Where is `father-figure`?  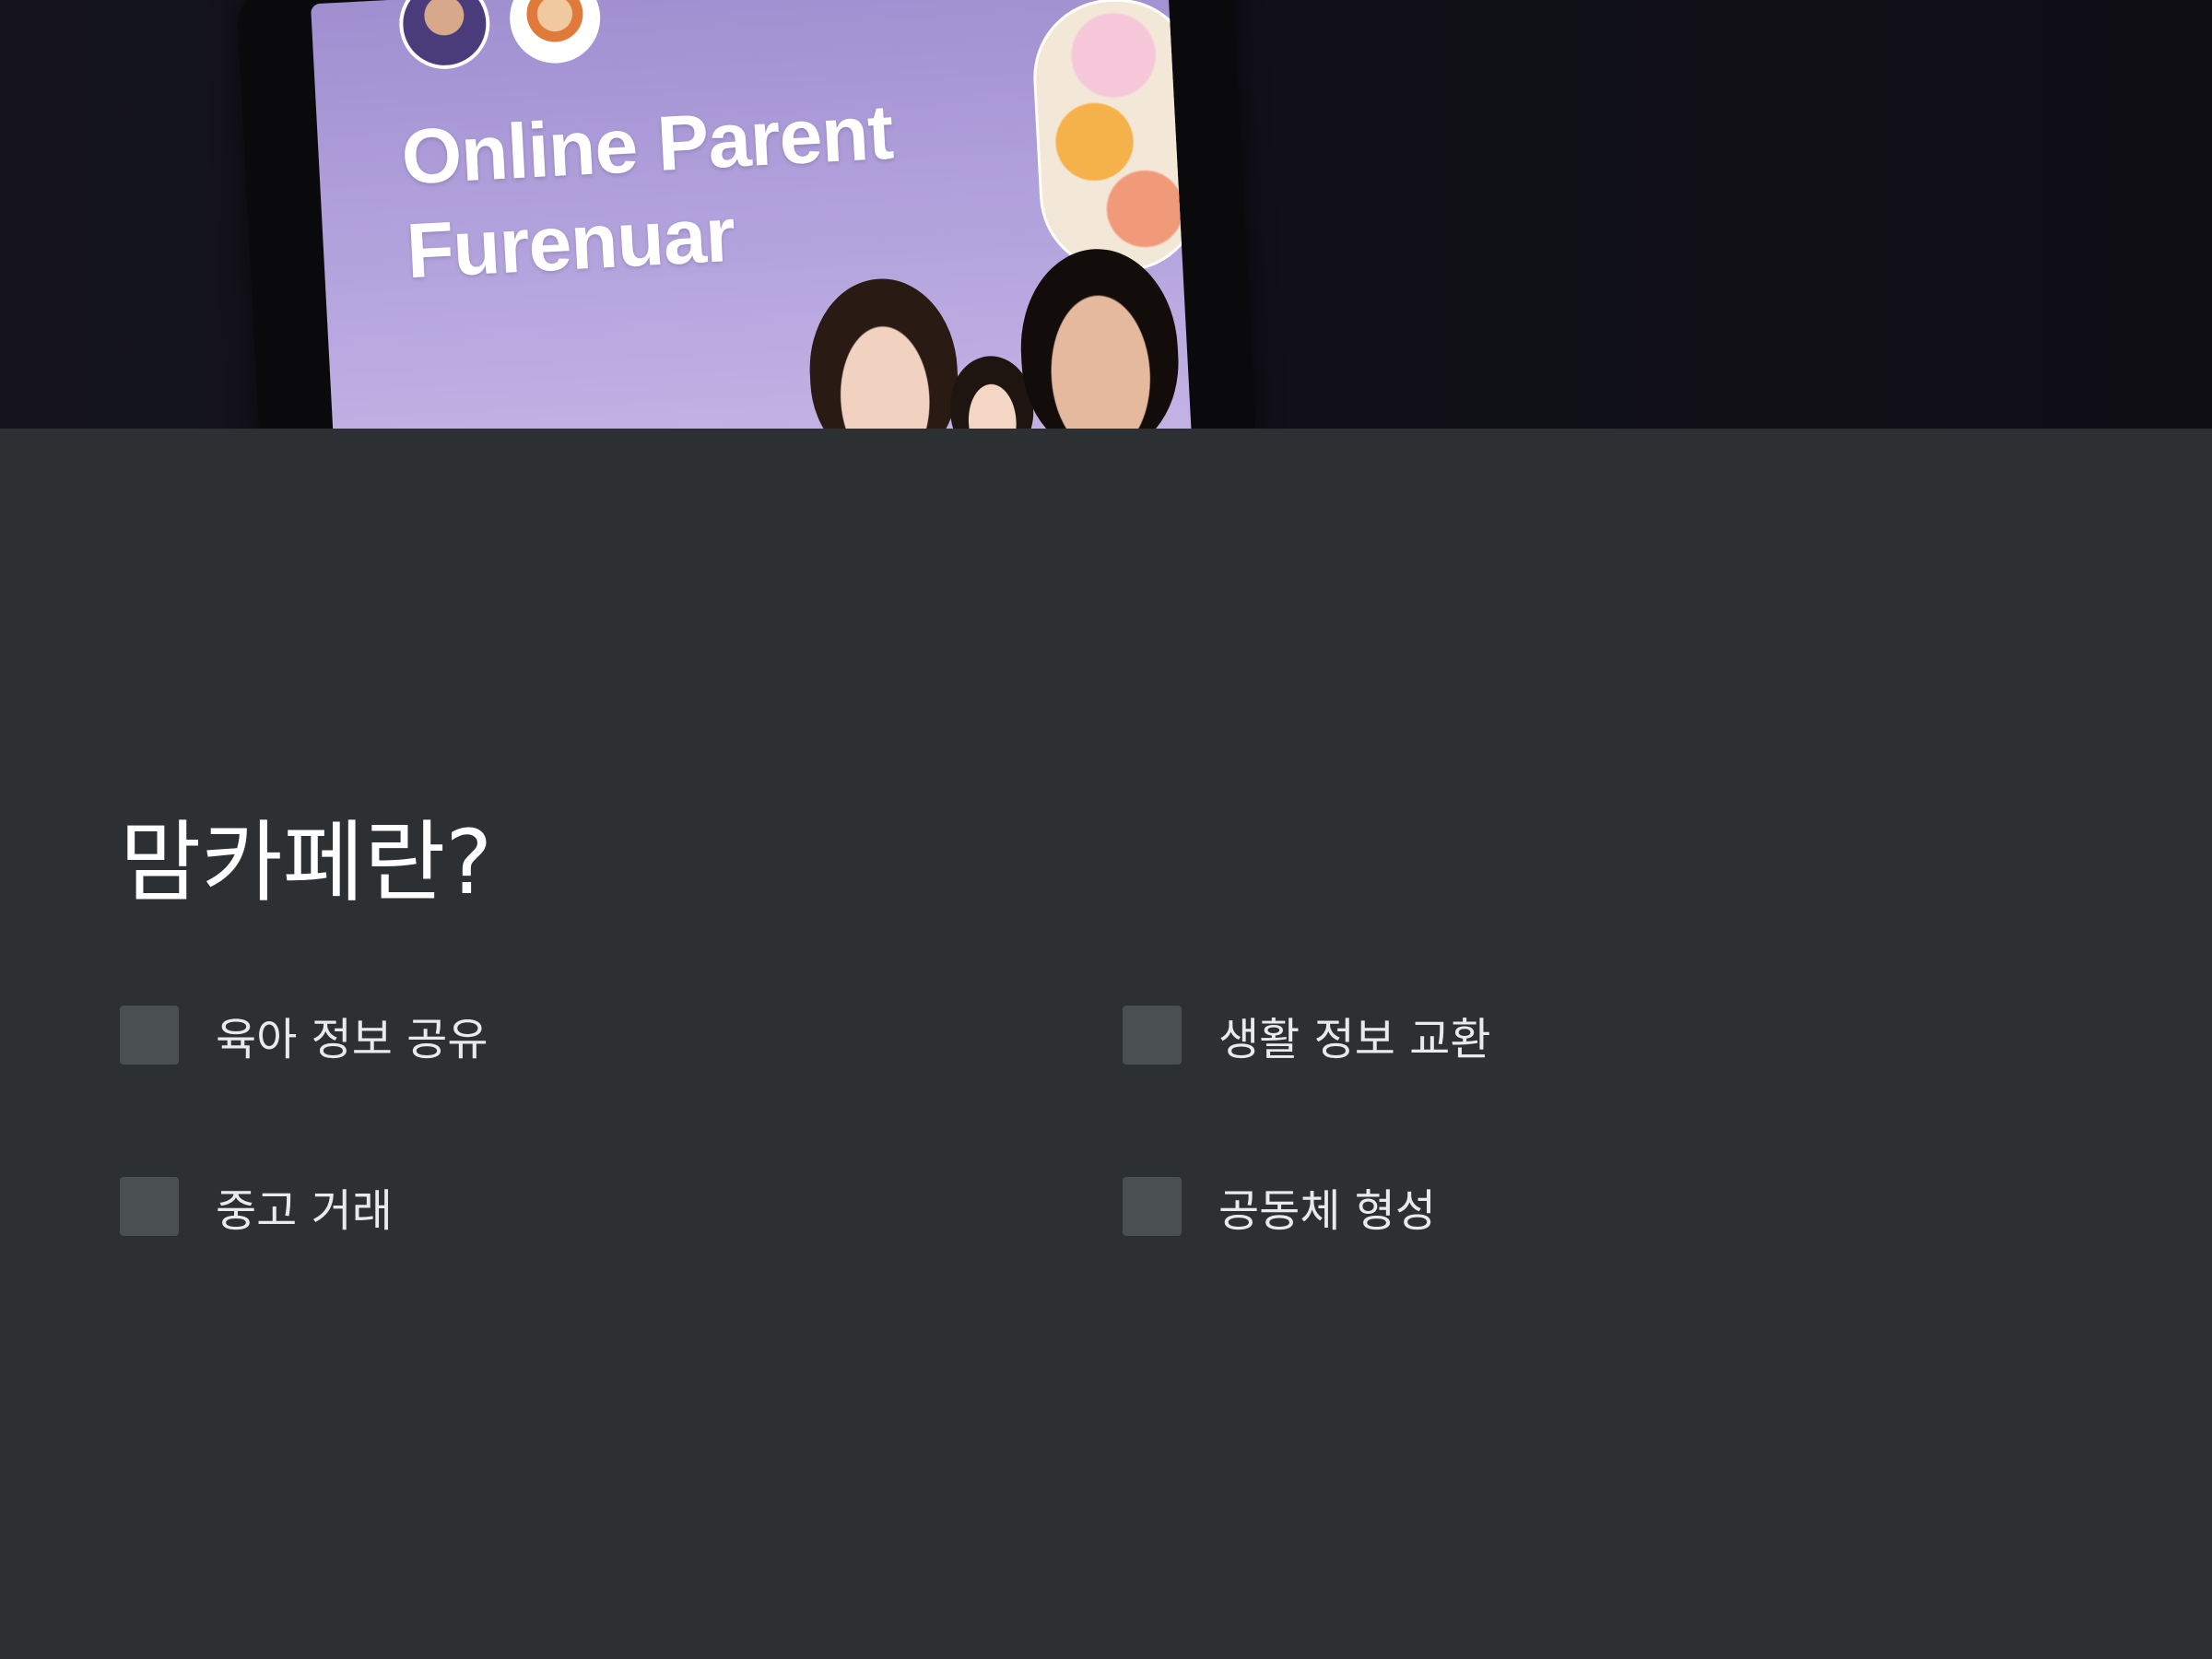 father-figure is located at coordinates (1099, 336).